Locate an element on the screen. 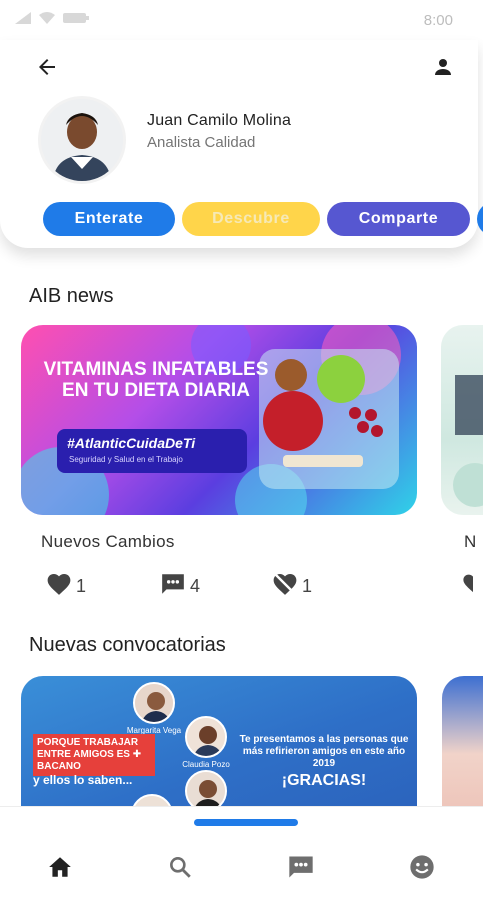 The height and width of the screenshot is (900, 483). search-icon is located at coordinates (180, 869).